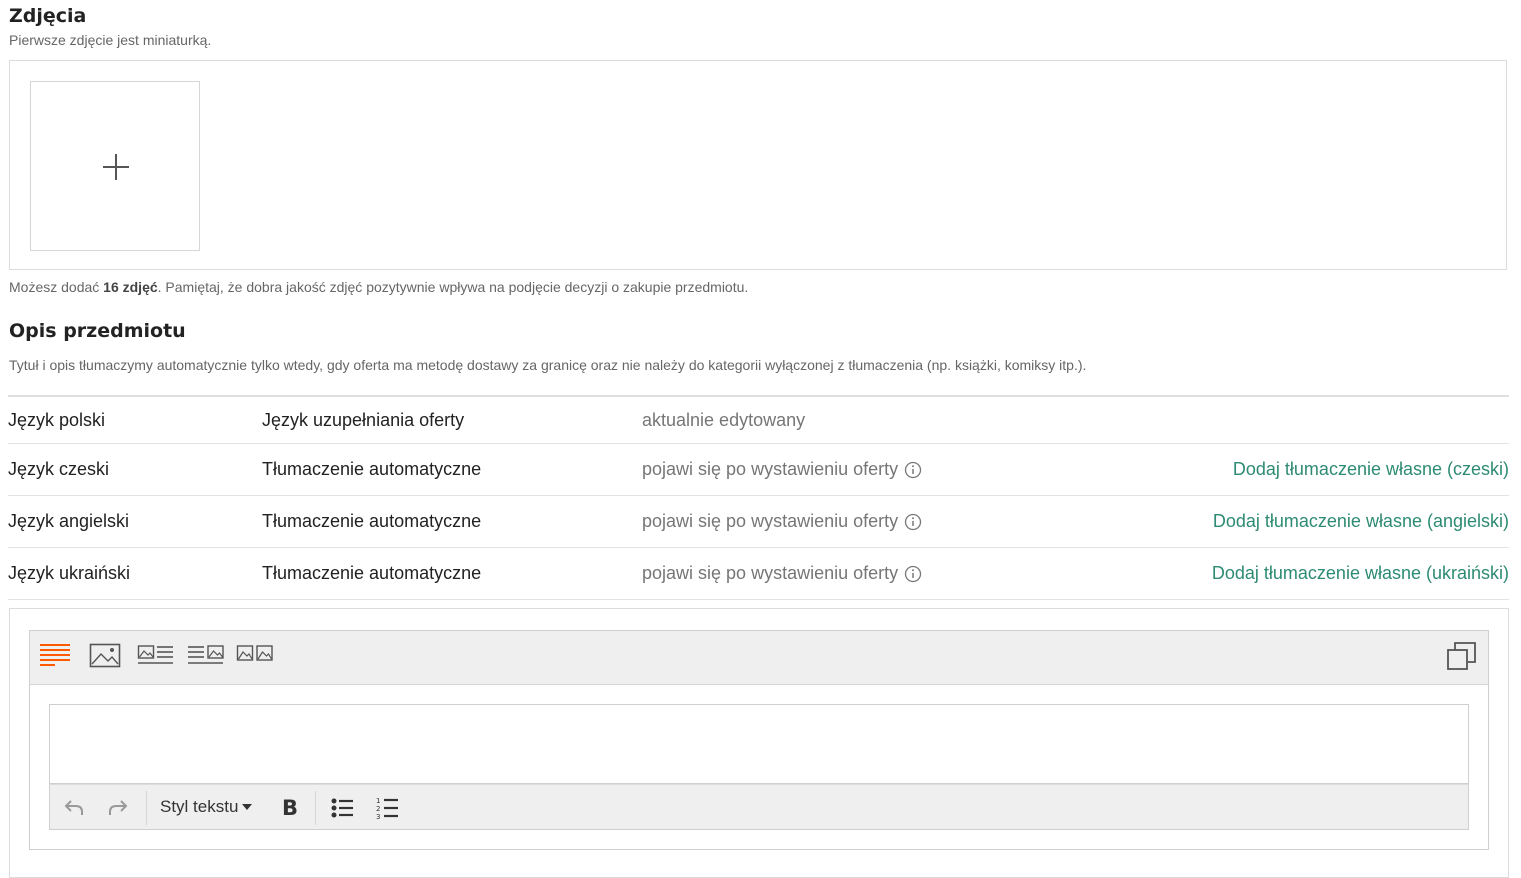  What do you see at coordinates (378, 816) in the screenshot?
I see `svg-text: 3` at bounding box center [378, 816].